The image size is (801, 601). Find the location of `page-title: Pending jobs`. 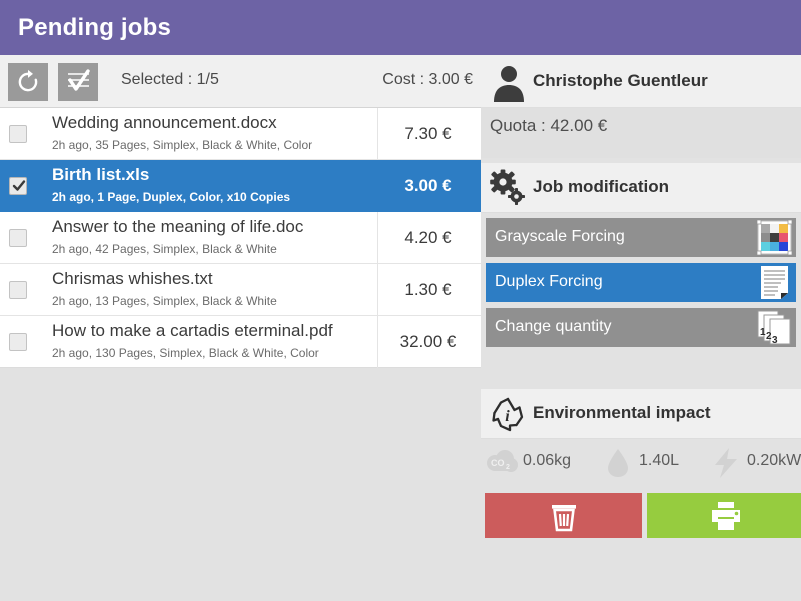

page-title: Pending jobs is located at coordinates (95, 27).